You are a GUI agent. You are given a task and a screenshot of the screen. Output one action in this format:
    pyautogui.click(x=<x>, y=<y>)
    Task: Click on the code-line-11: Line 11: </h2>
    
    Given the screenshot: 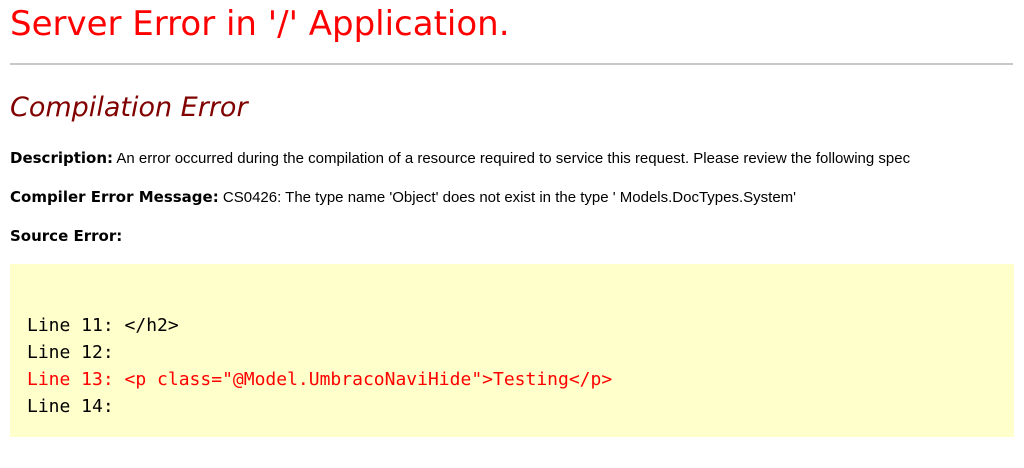 What is the action you would take?
    pyautogui.click(x=103, y=325)
    